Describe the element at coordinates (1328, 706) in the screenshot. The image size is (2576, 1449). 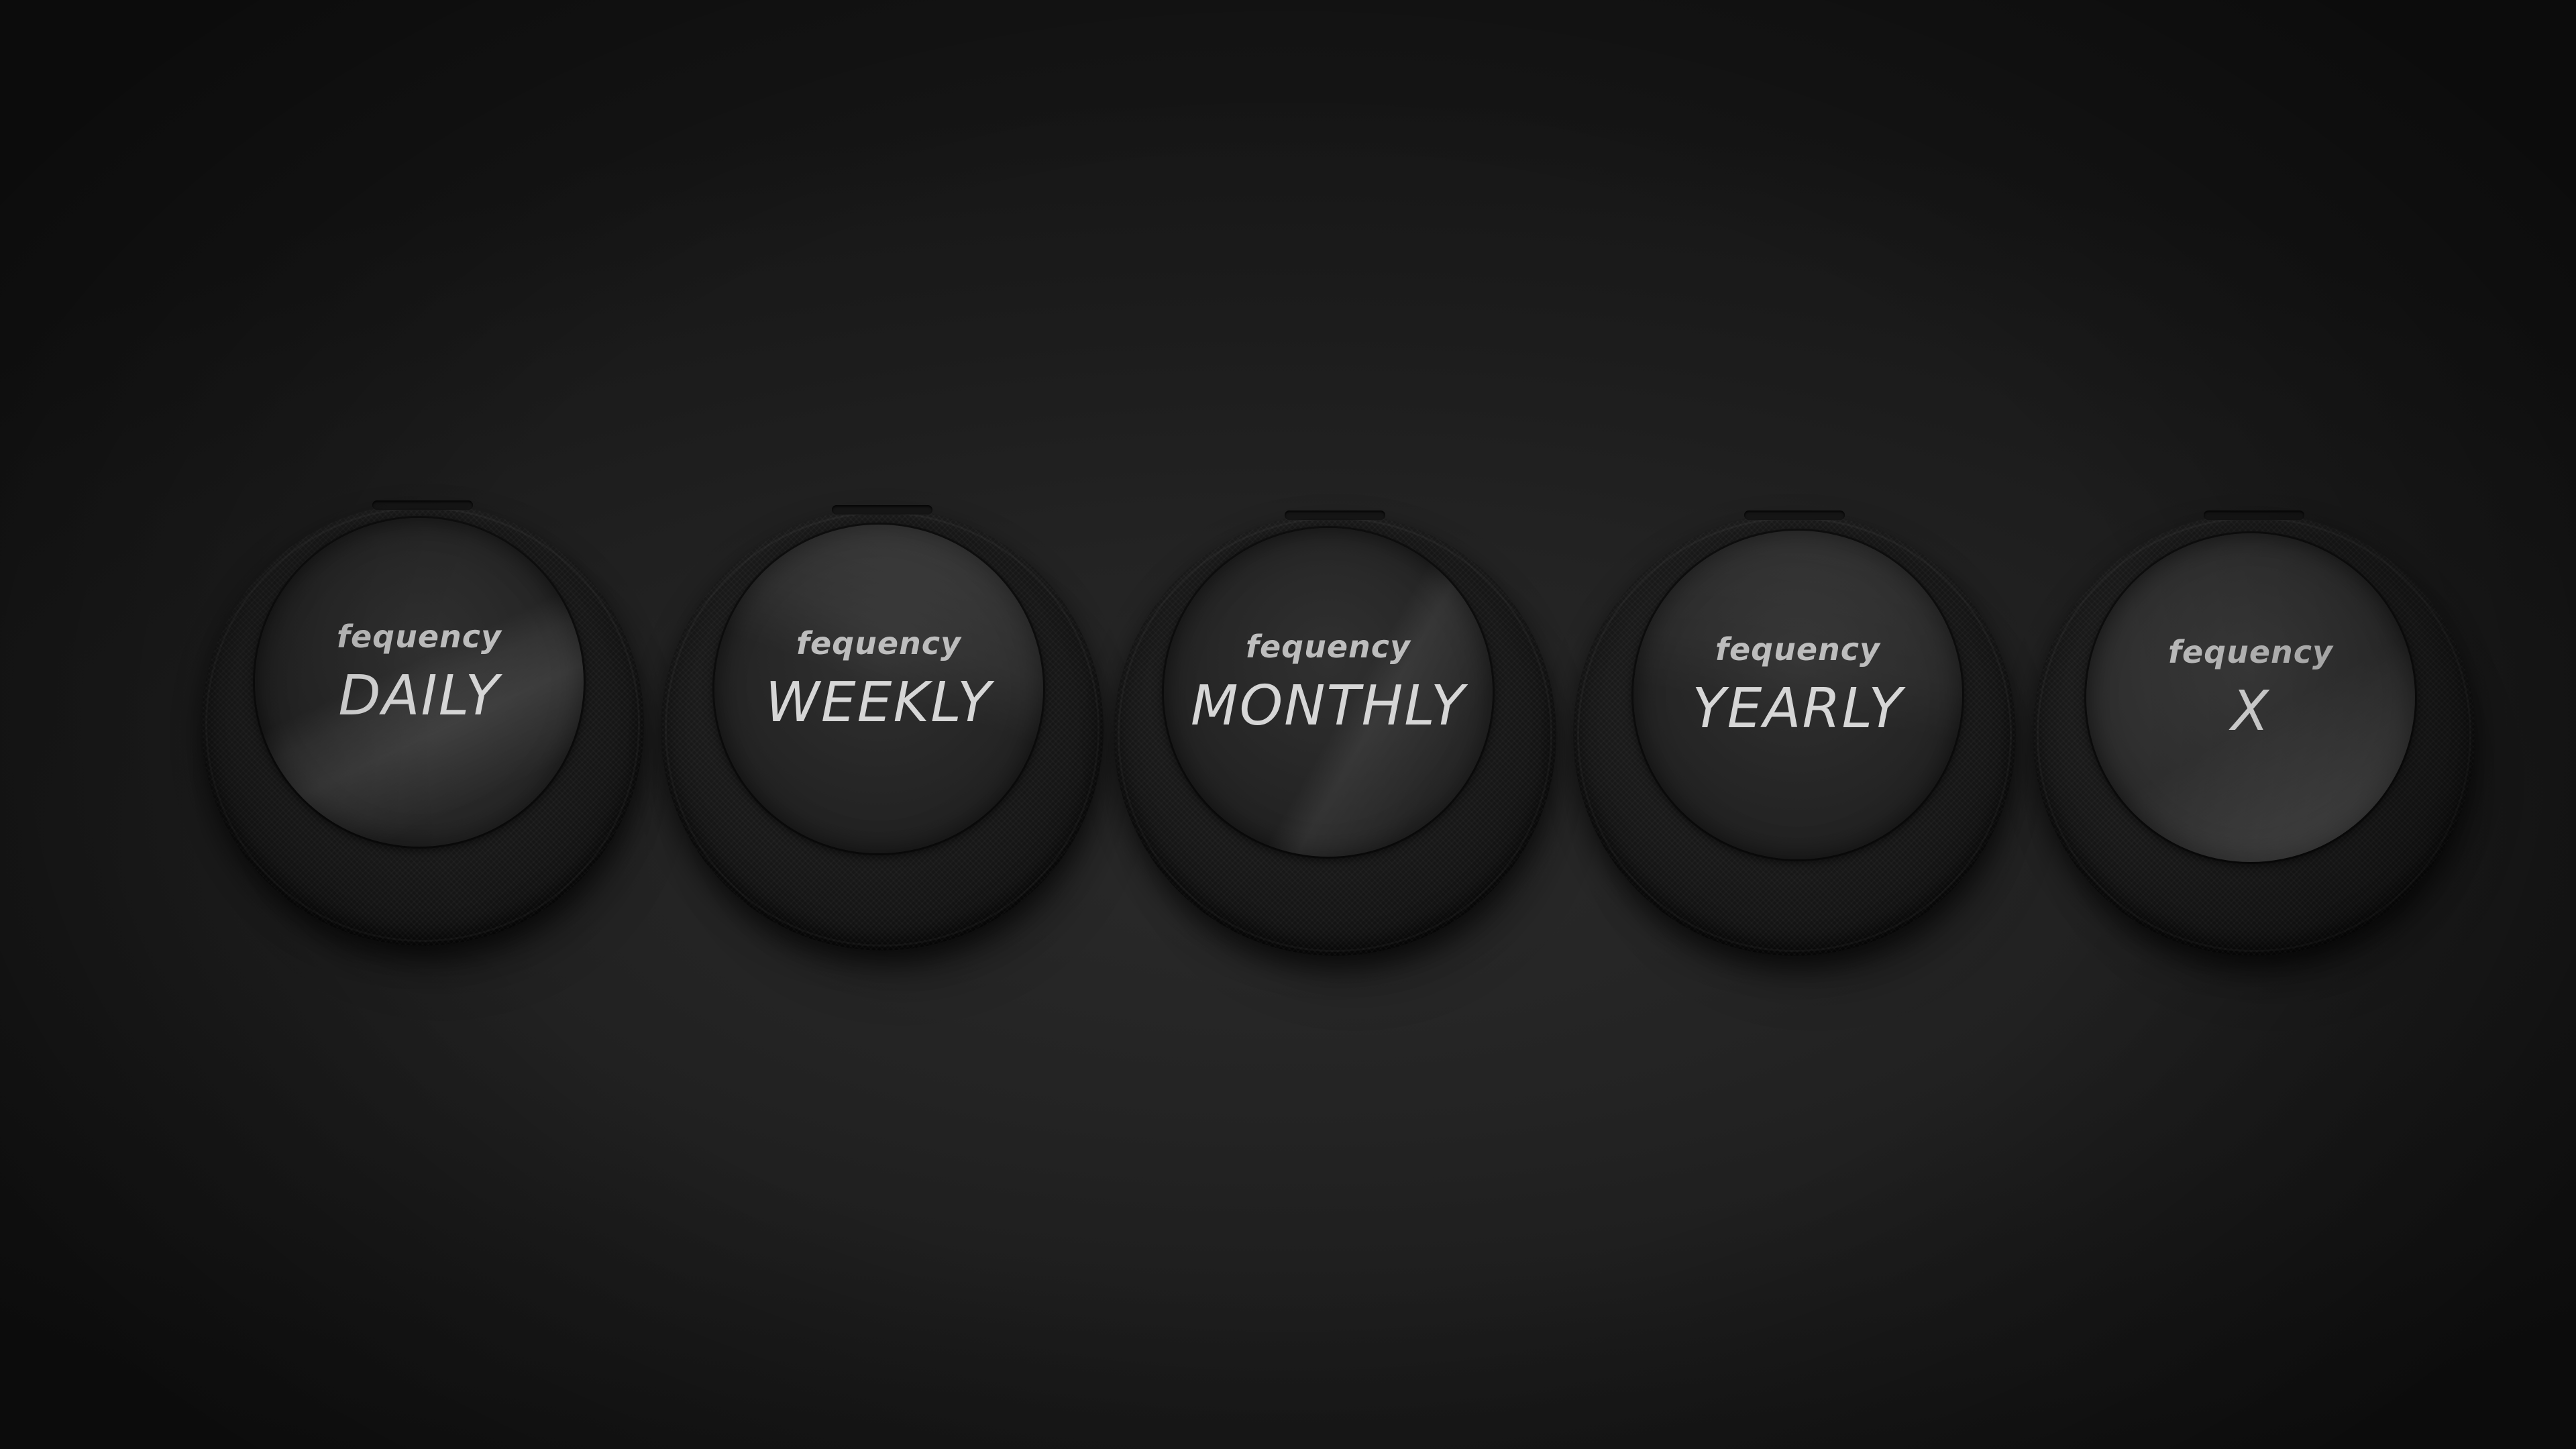
I see `mode-label: MONTHLY` at that location.